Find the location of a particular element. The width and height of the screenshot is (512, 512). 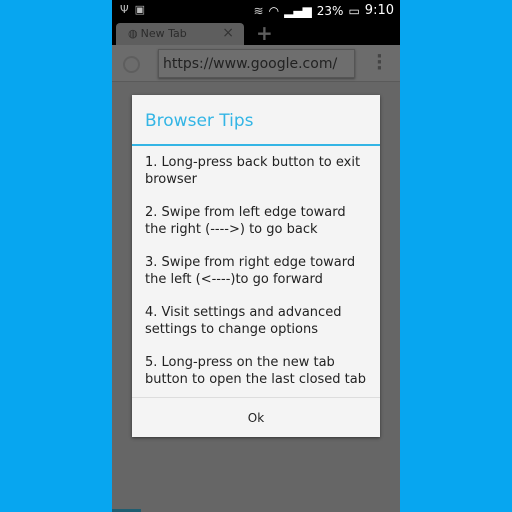

new-tab-button: + is located at coordinates (264, 33).